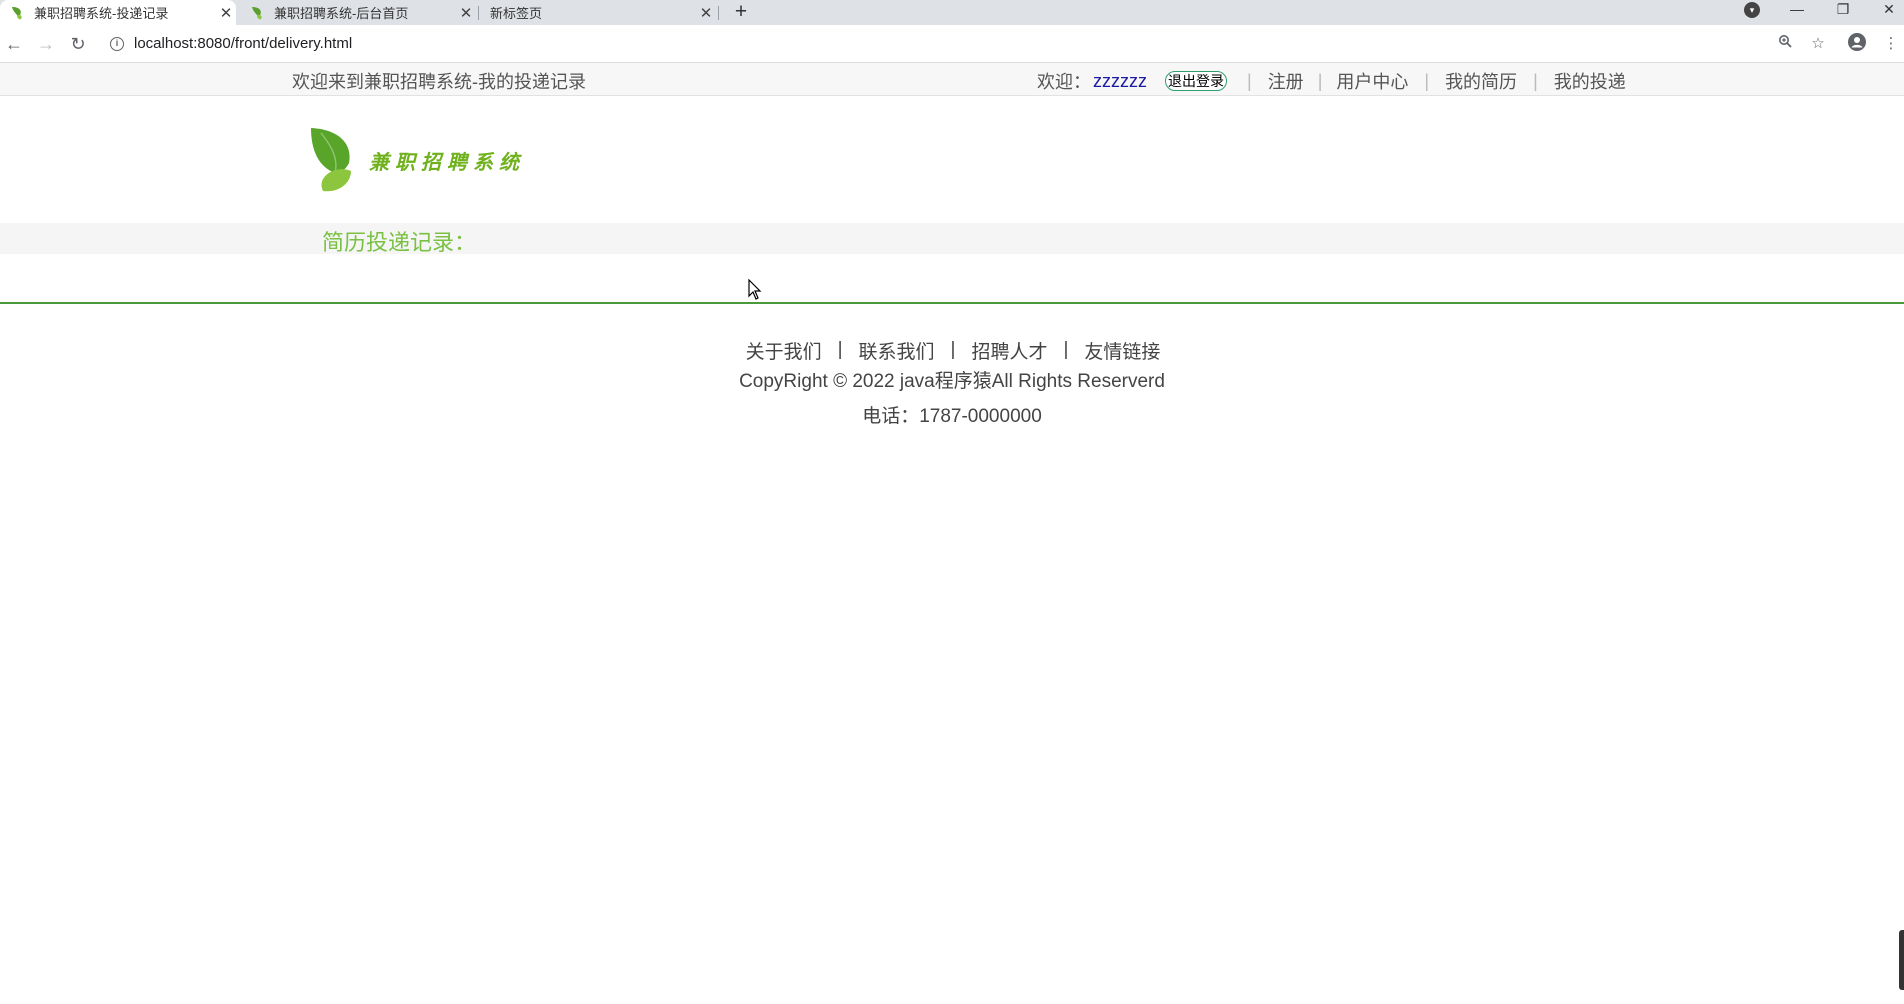  I want to click on divider-line, so click(952, 303).